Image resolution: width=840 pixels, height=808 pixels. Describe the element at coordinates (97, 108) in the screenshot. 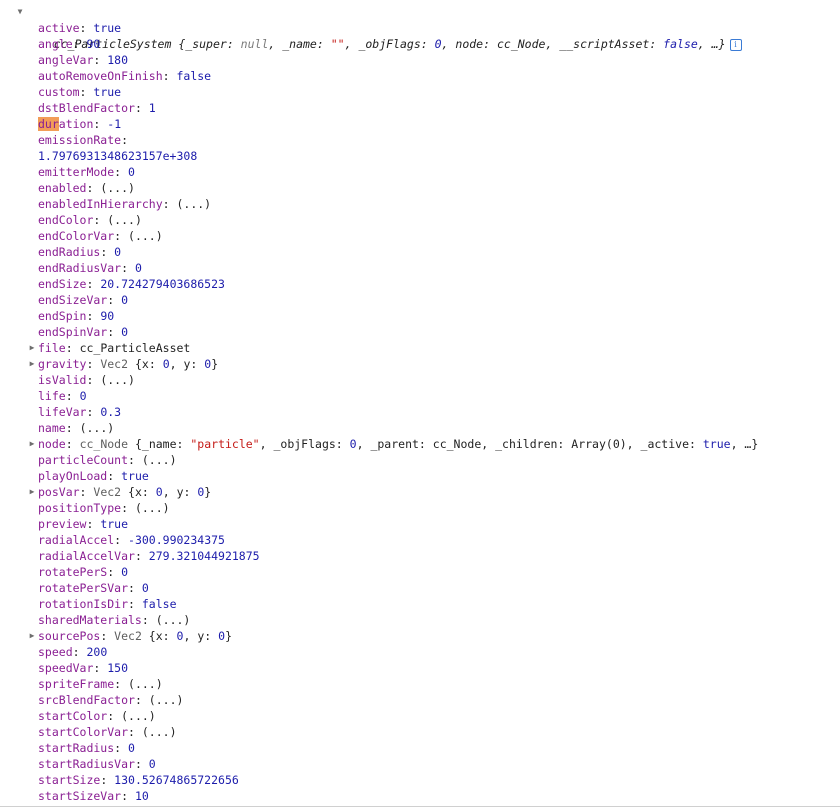

I see `property-row-dstblendfactor: dstBlendFactor: 1` at that location.